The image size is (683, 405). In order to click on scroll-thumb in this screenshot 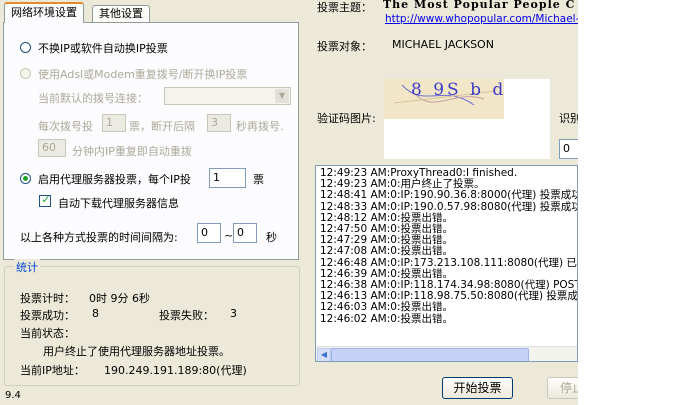, I will do `click(430, 354)`.